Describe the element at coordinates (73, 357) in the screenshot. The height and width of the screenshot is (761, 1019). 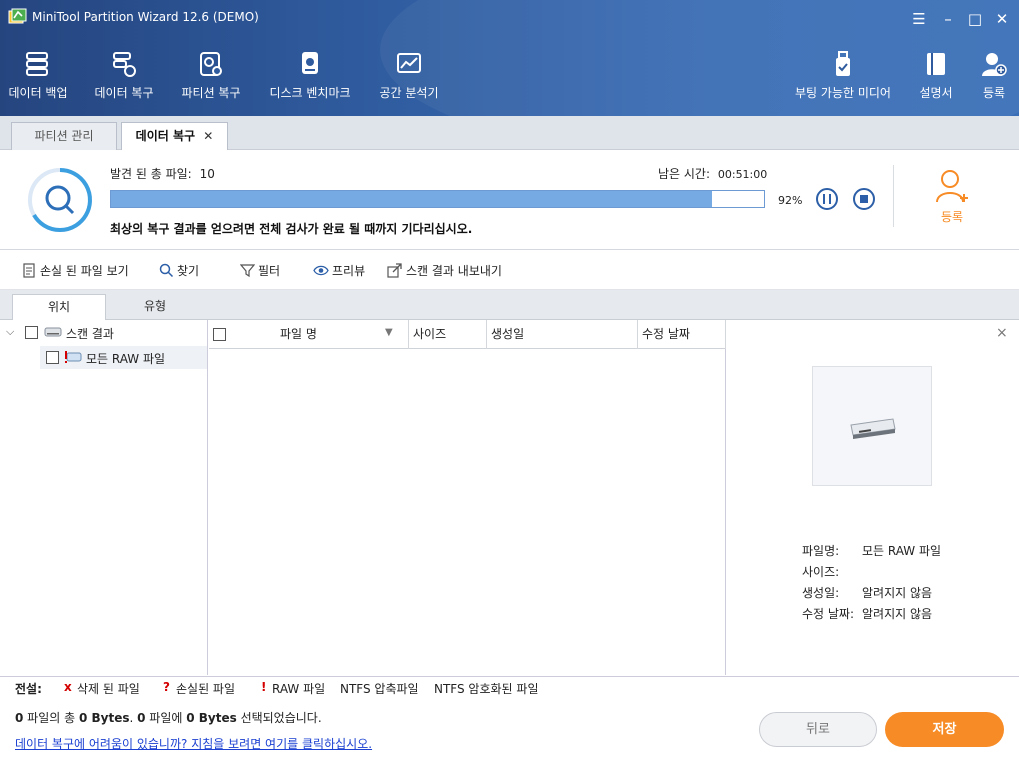
I see `raw-drive-icon` at that location.